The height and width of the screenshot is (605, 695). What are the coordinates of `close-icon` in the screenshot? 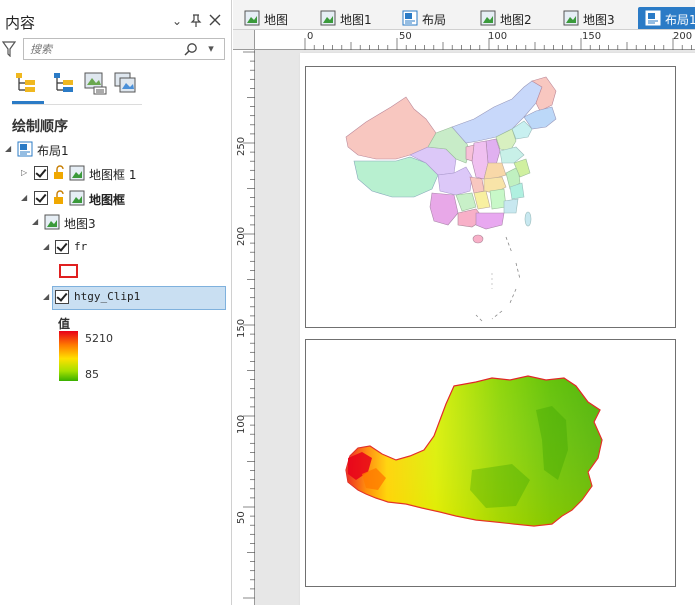 It's located at (215, 21).